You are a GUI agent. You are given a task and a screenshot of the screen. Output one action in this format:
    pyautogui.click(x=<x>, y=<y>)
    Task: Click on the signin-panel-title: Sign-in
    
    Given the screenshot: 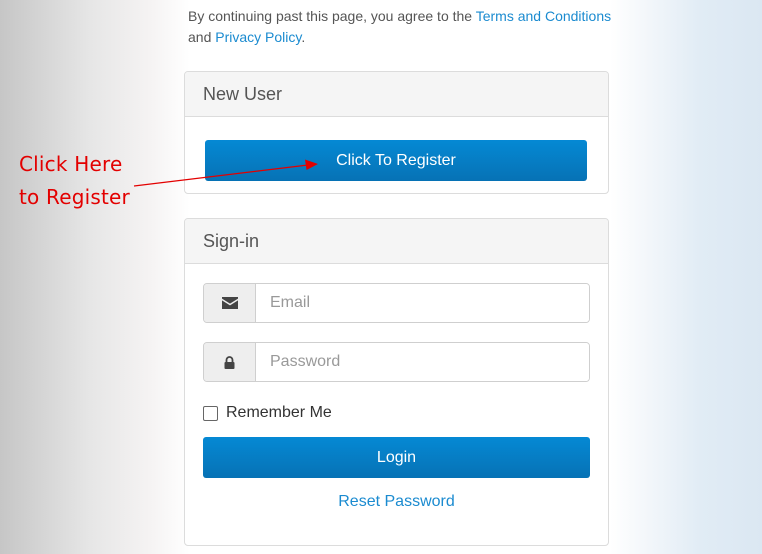 What is the action you would take?
    pyautogui.click(x=396, y=241)
    